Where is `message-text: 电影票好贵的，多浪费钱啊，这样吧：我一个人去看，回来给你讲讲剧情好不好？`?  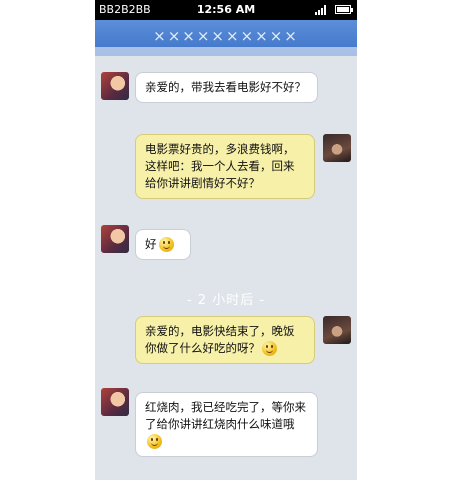
message-text: 电影票好贵的，多浪费钱啊，这样吧：我一个人去看，回来给你讲讲剧情好不好？ is located at coordinates (220, 166).